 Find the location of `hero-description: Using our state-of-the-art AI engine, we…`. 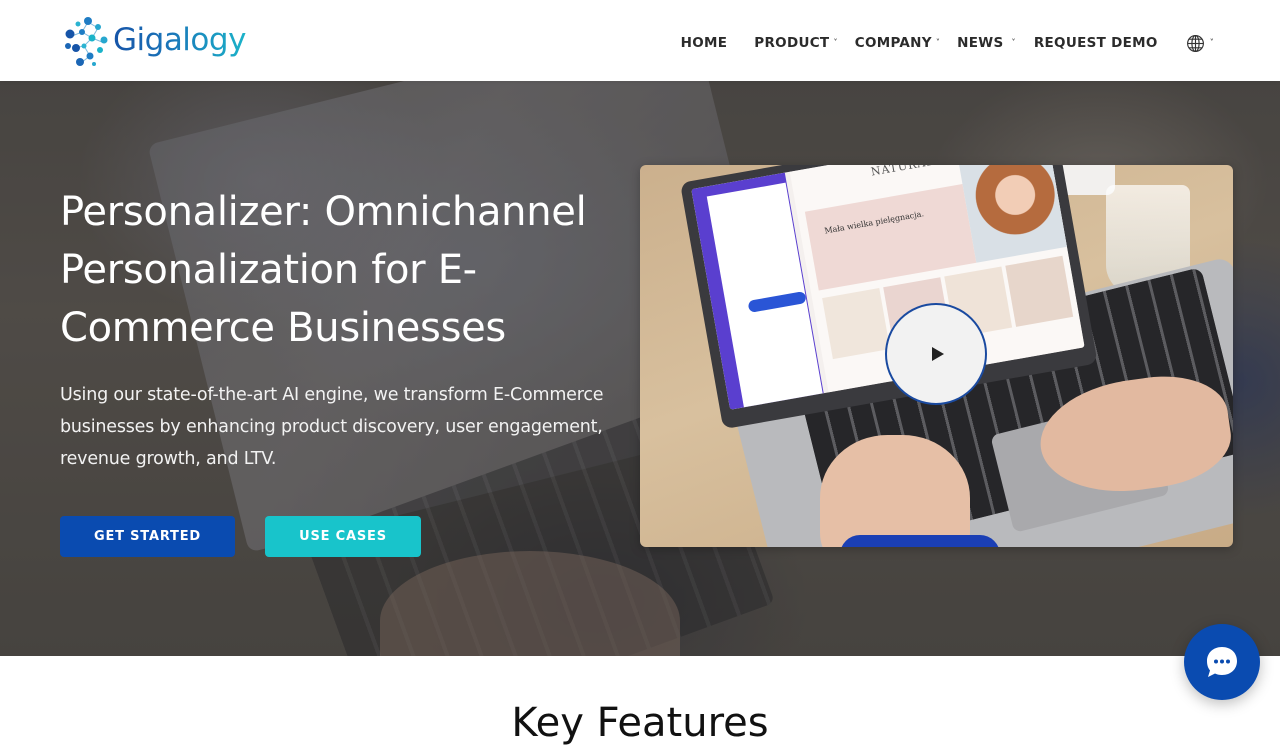

hero-description: Using our state-of-the-art AI engine, we… is located at coordinates (332, 427).